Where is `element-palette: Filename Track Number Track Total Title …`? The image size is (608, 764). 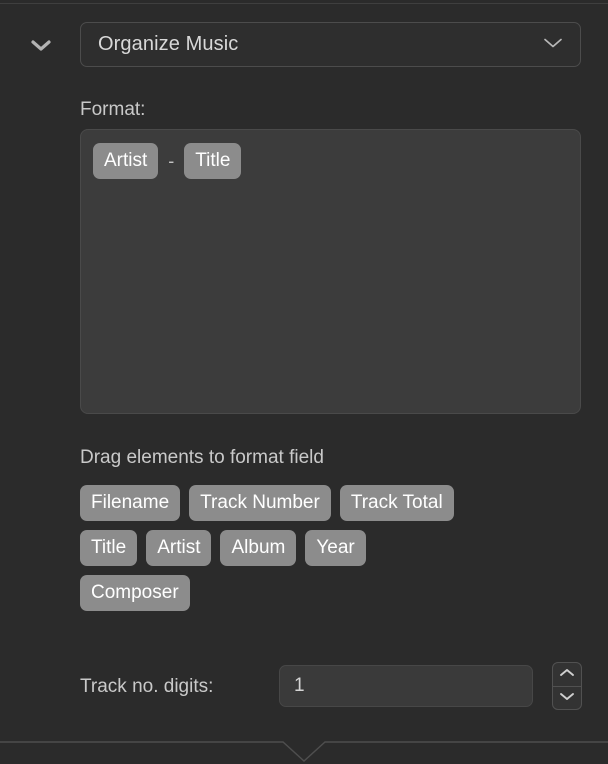 element-palette: Filename Track Number Track Total Title … is located at coordinates (335, 548).